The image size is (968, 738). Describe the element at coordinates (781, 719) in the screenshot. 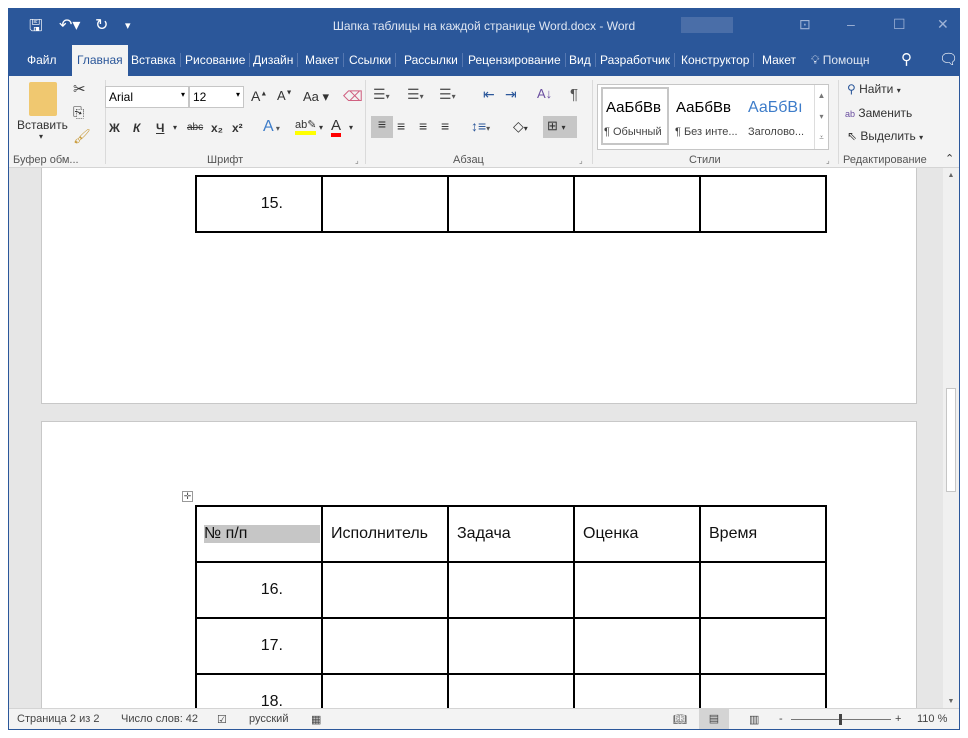

I see `zoom-out-button: -` at that location.